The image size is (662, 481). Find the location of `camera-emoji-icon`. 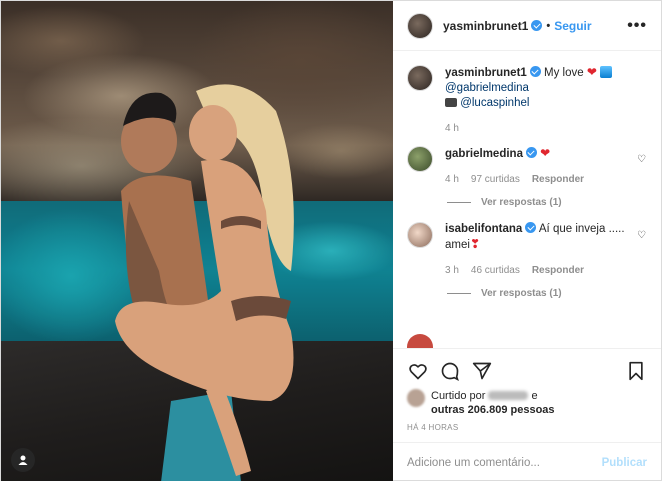

camera-emoji-icon is located at coordinates (451, 102).